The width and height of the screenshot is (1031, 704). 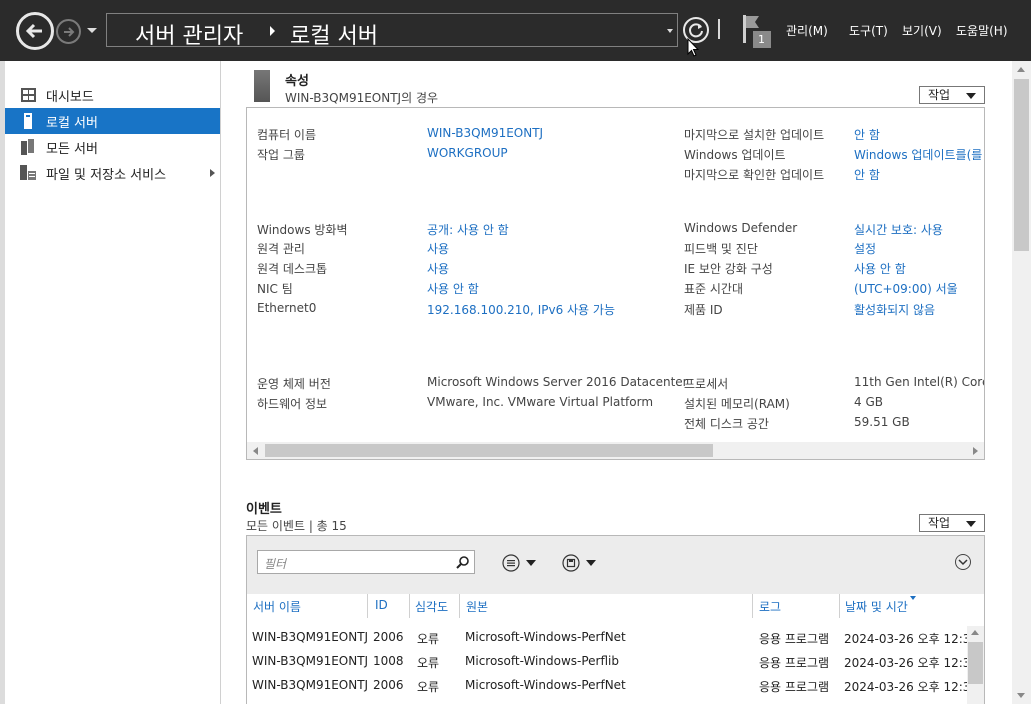 What do you see at coordinates (28, 121) in the screenshot?
I see `server-icon` at bounding box center [28, 121].